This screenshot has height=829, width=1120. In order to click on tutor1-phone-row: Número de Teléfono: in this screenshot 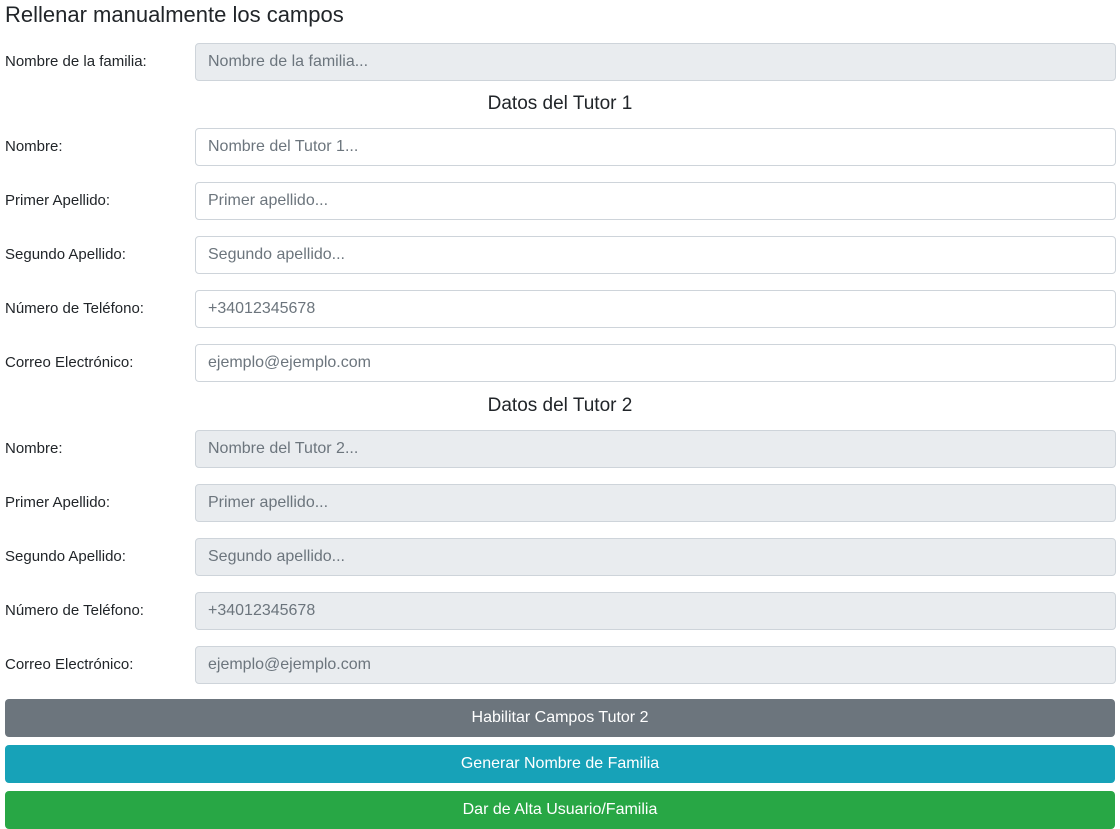, I will do `click(560, 309)`.